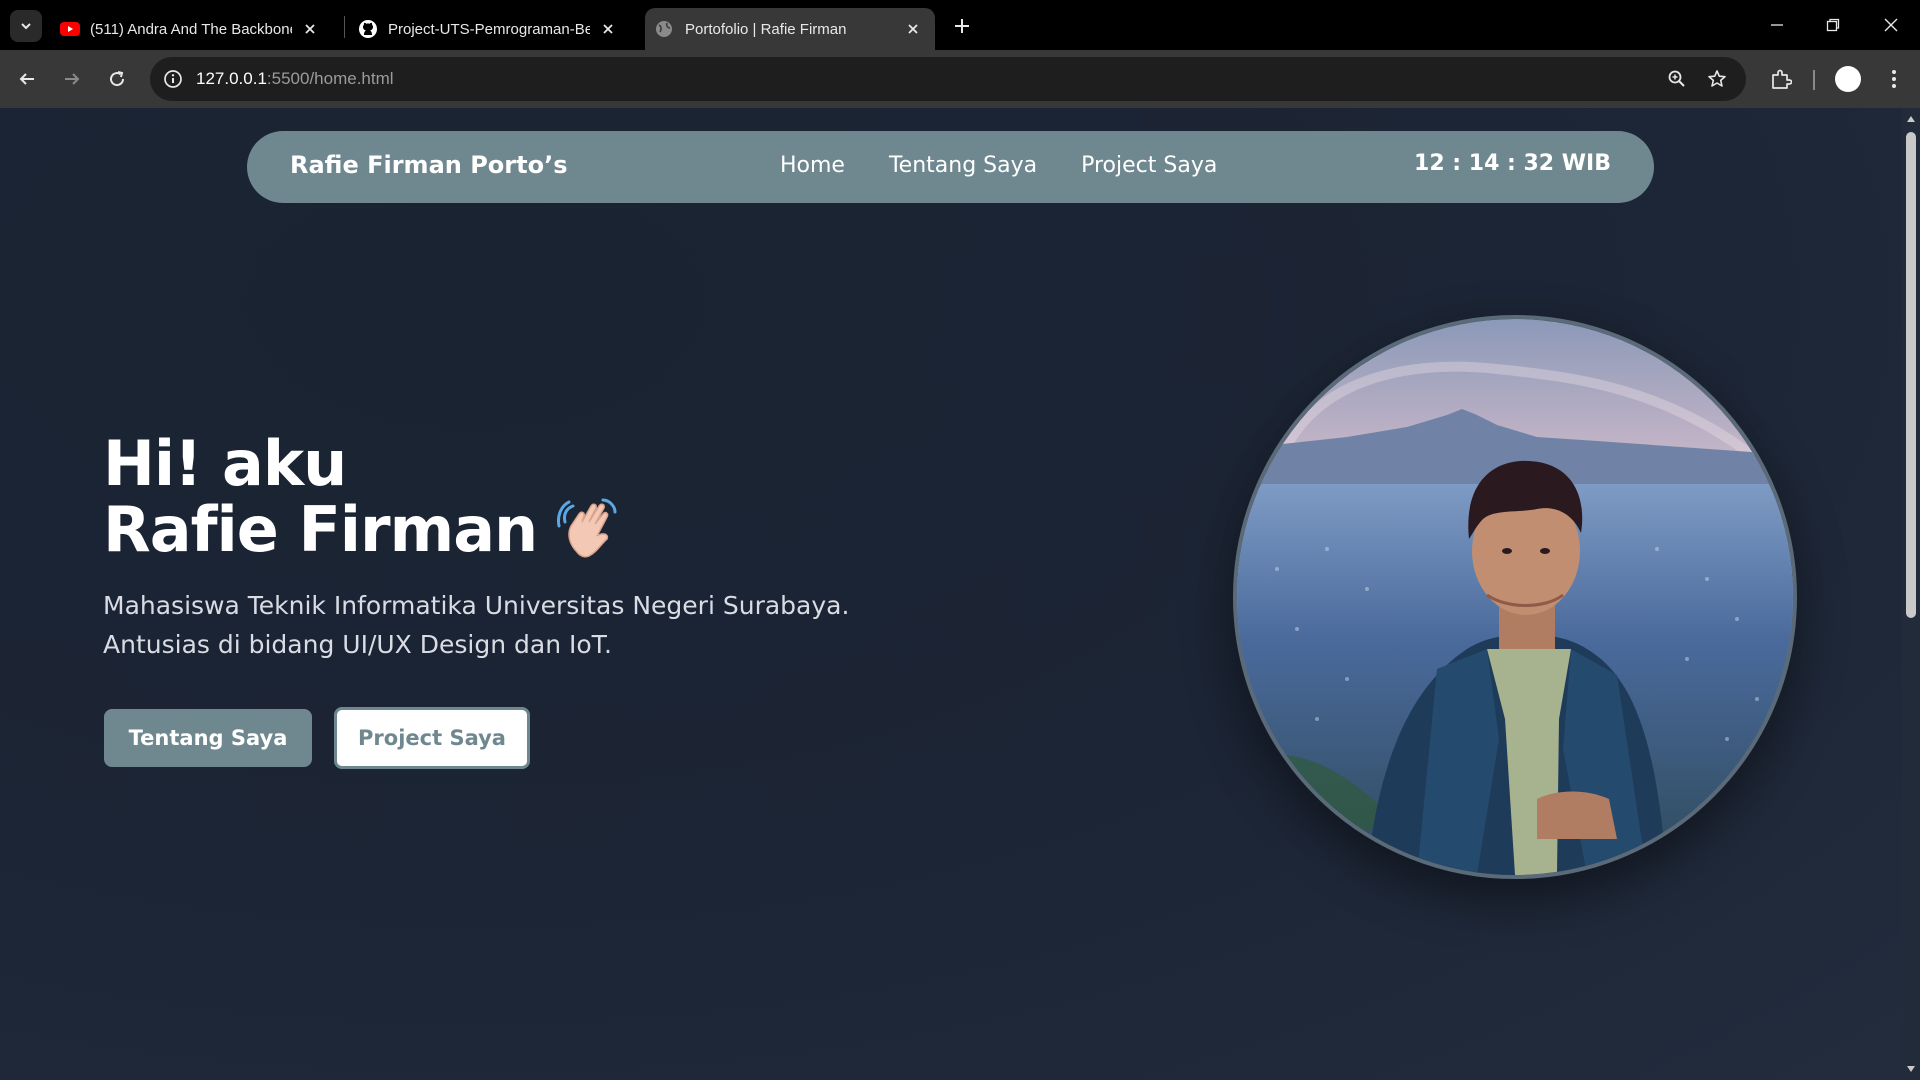  I want to click on reload-icon, so click(117, 79).